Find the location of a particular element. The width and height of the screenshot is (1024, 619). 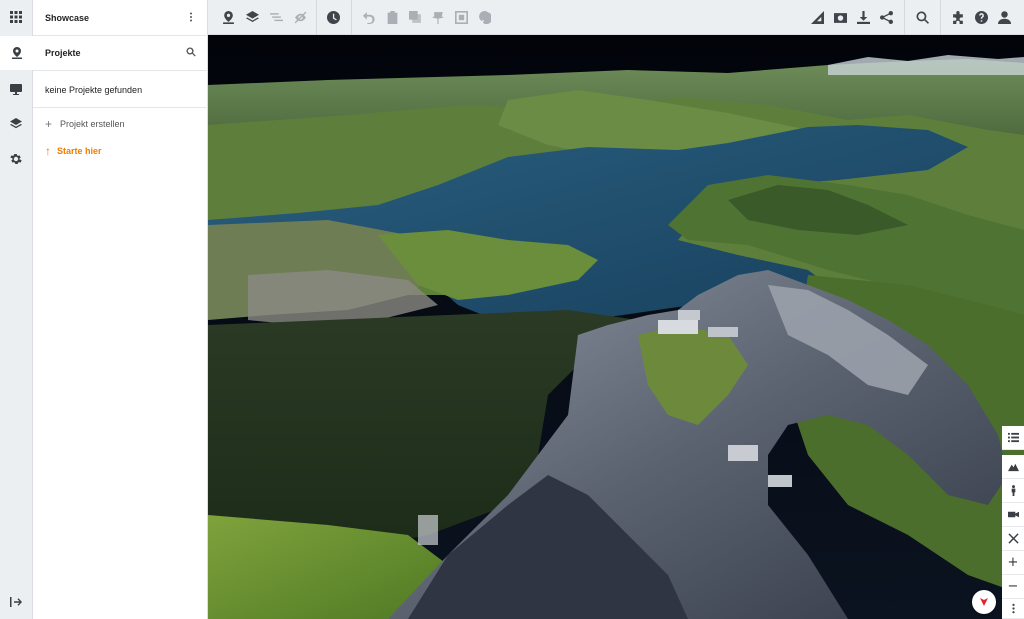

terrain-icon is located at coordinates (1013, 467).